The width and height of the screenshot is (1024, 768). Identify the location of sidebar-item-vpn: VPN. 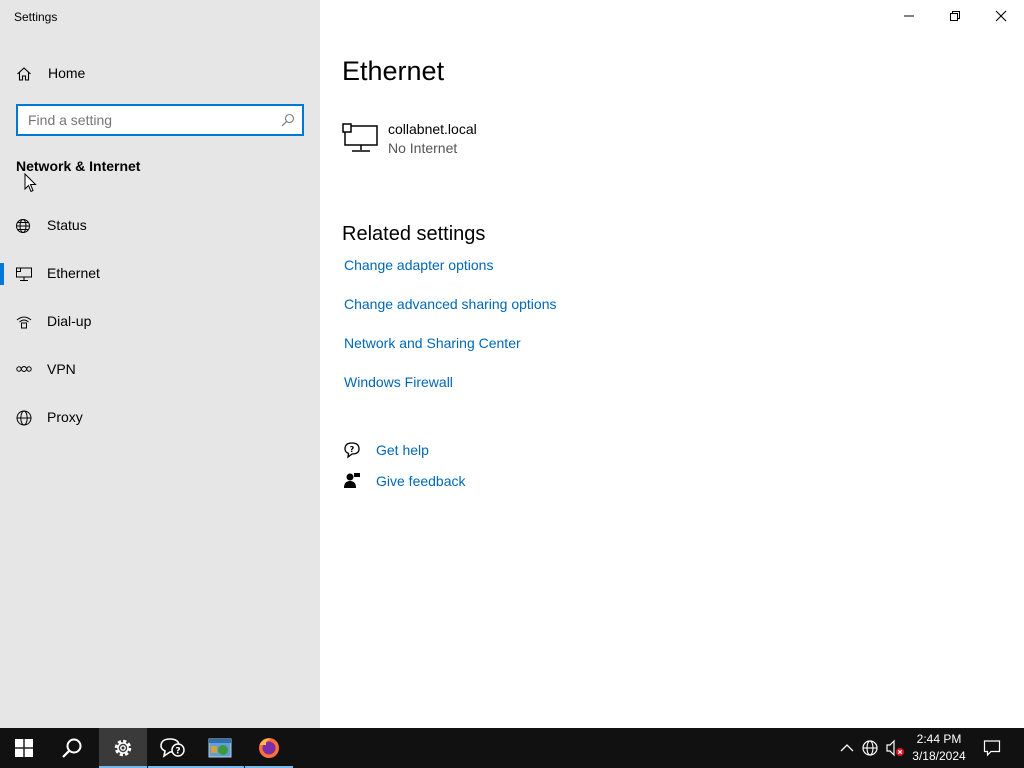
(160, 373).